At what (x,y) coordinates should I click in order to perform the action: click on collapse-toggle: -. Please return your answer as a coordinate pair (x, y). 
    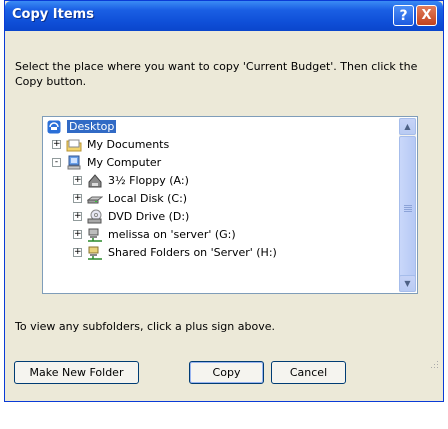
    Looking at the image, I should click on (56, 162).